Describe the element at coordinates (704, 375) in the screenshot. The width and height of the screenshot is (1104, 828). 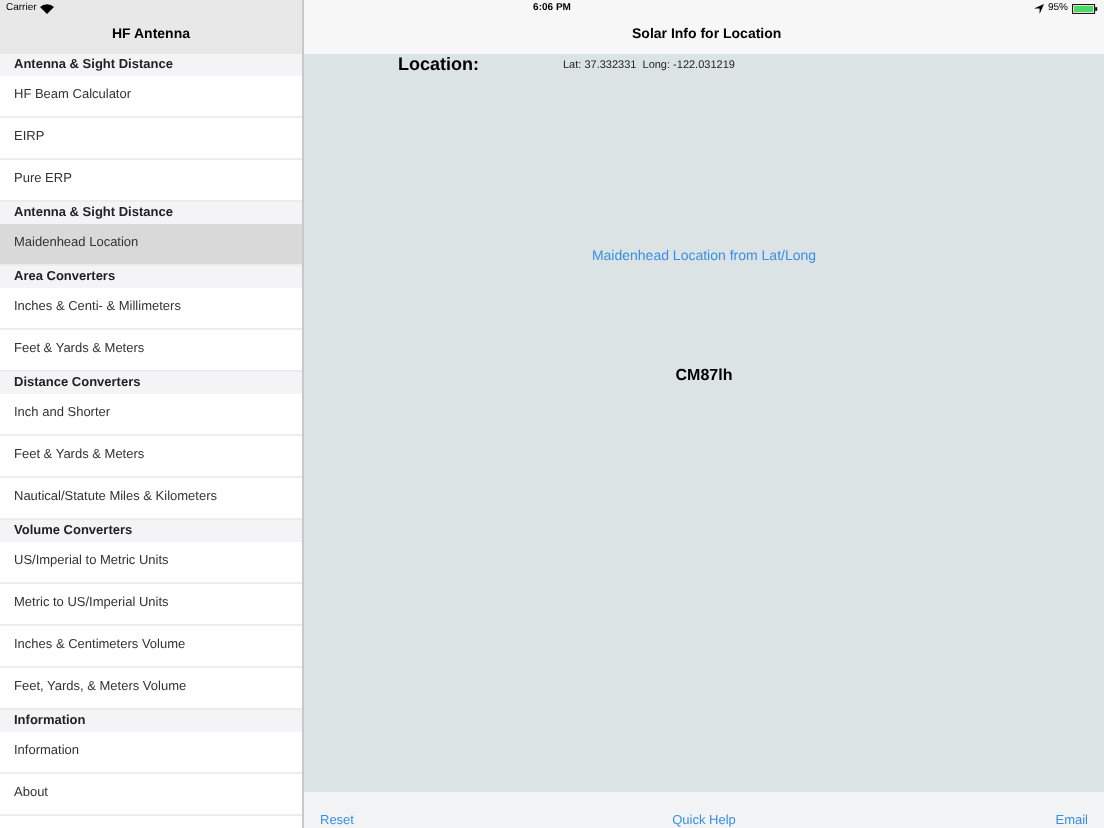
I see `grid-locator-result: CM87lh` at that location.